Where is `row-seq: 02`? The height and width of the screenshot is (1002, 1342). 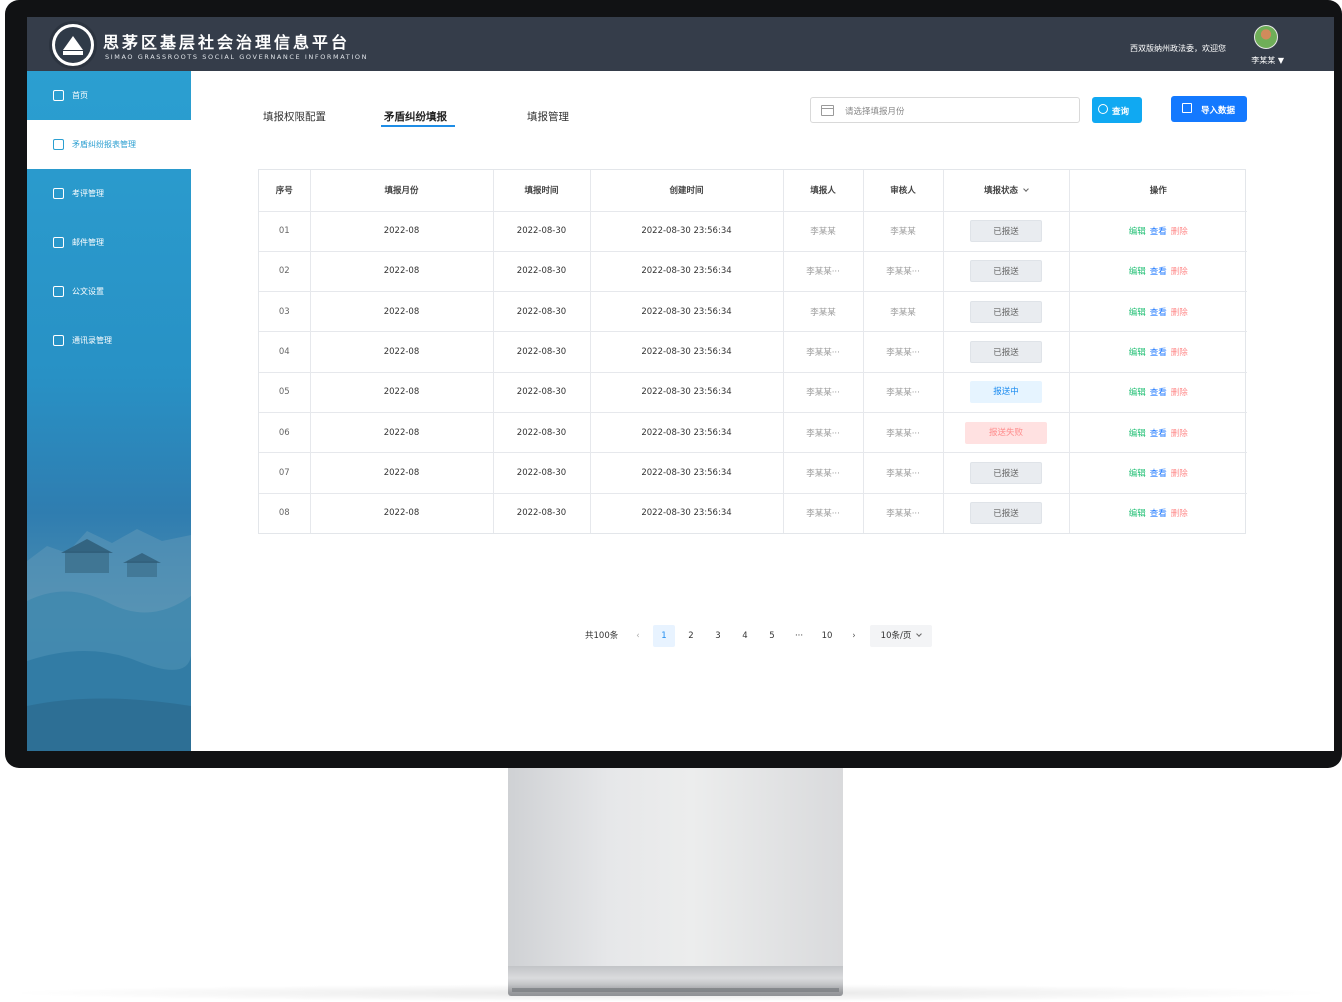 row-seq: 02 is located at coordinates (285, 272).